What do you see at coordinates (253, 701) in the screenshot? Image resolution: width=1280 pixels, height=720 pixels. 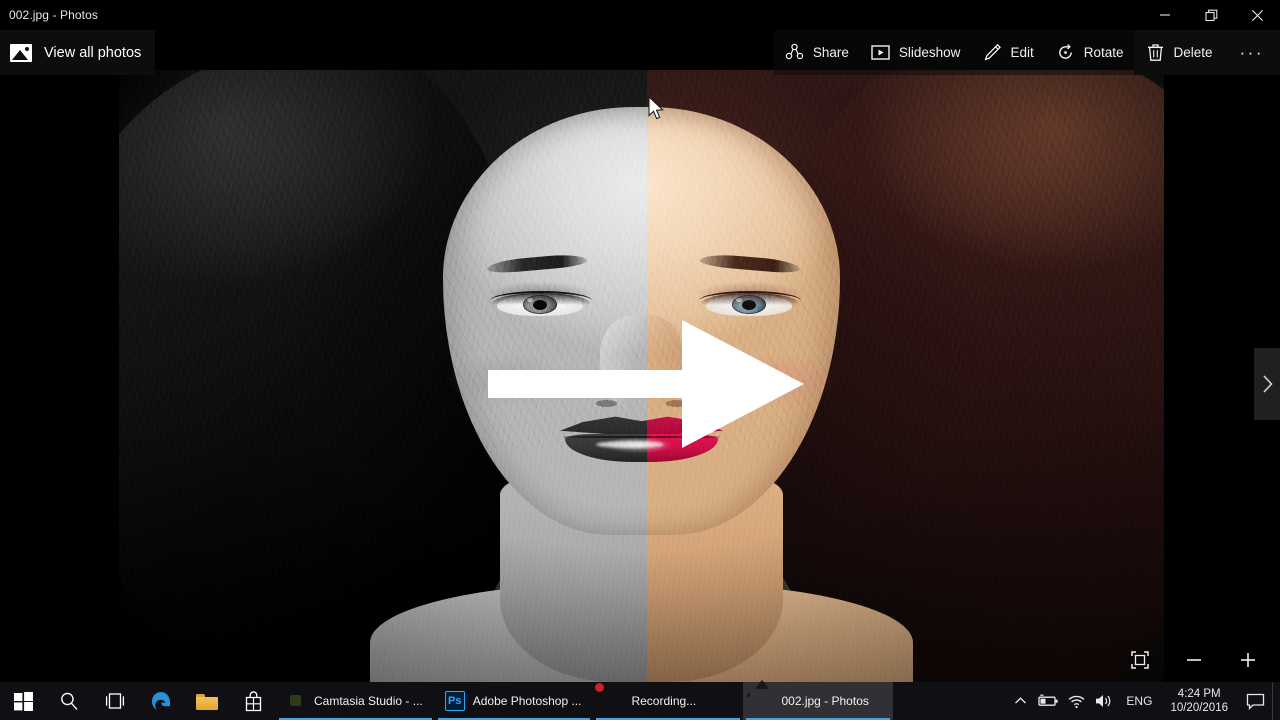 I see `store-button` at bounding box center [253, 701].